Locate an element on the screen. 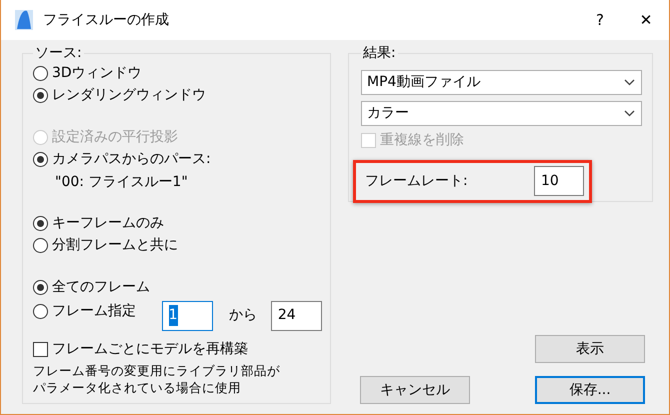 Image resolution: width=670 pixels, height=415 pixels. input-field: 1 is located at coordinates (187, 315).